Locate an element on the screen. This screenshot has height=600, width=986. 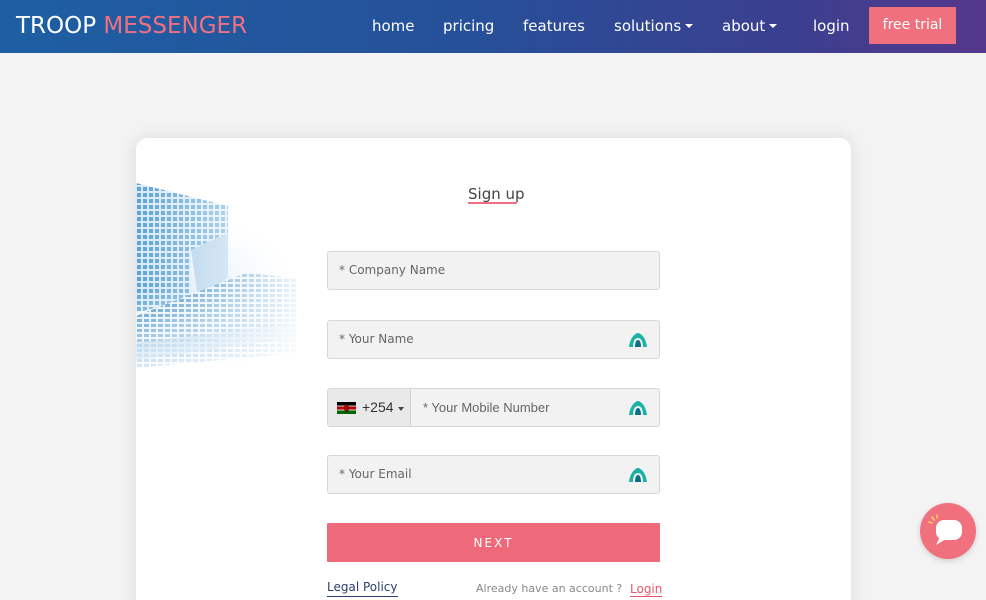
legal-policy-link: Legal Policy is located at coordinates (362, 588).